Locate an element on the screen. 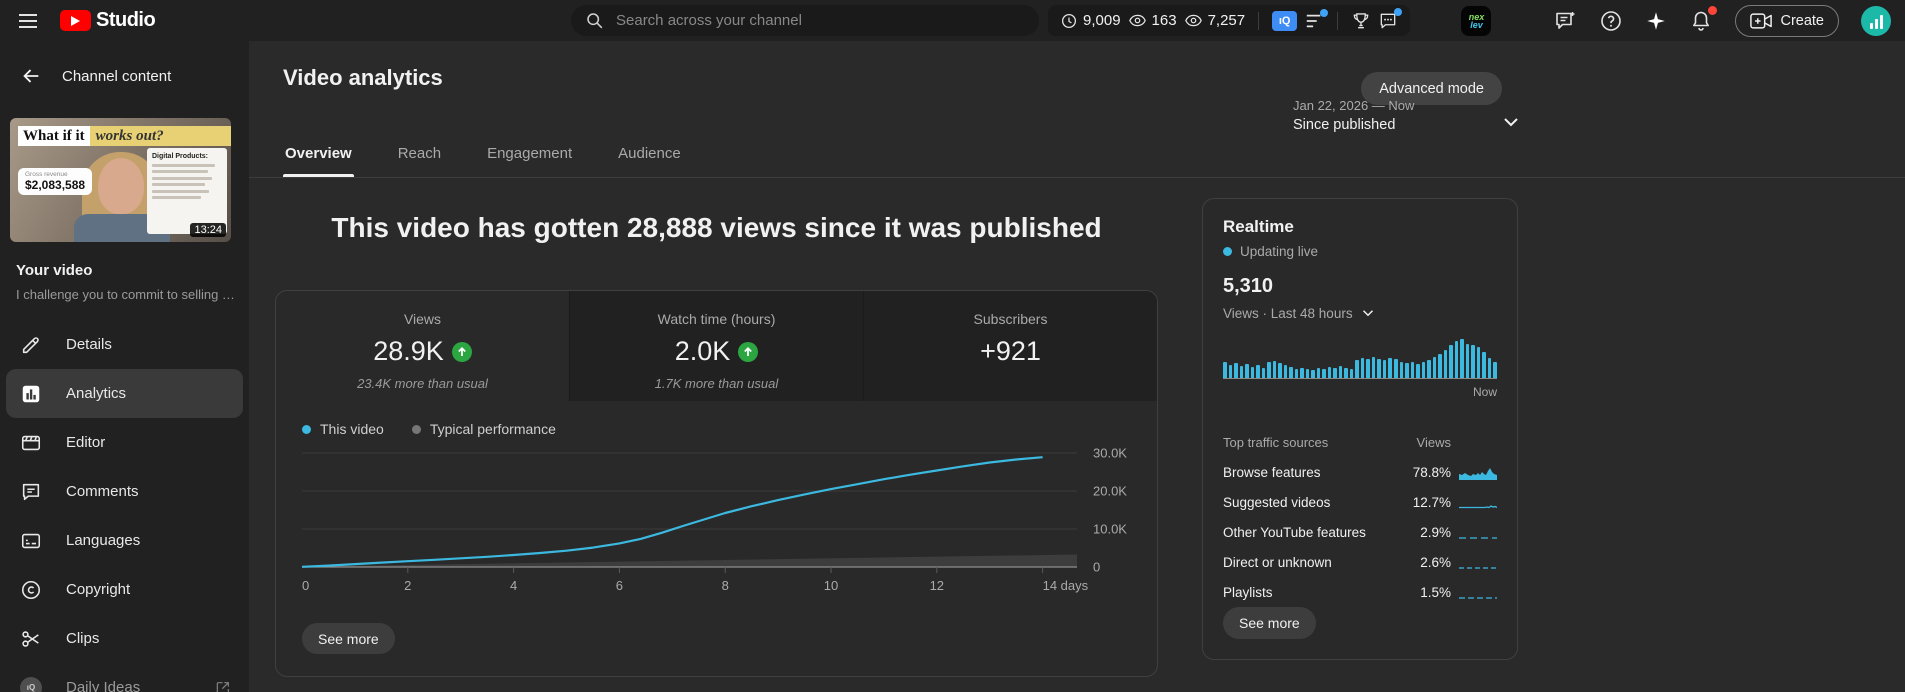 This screenshot has height=692, width=1905. youtube-studio-logo: Studio is located at coordinates (108, 20).